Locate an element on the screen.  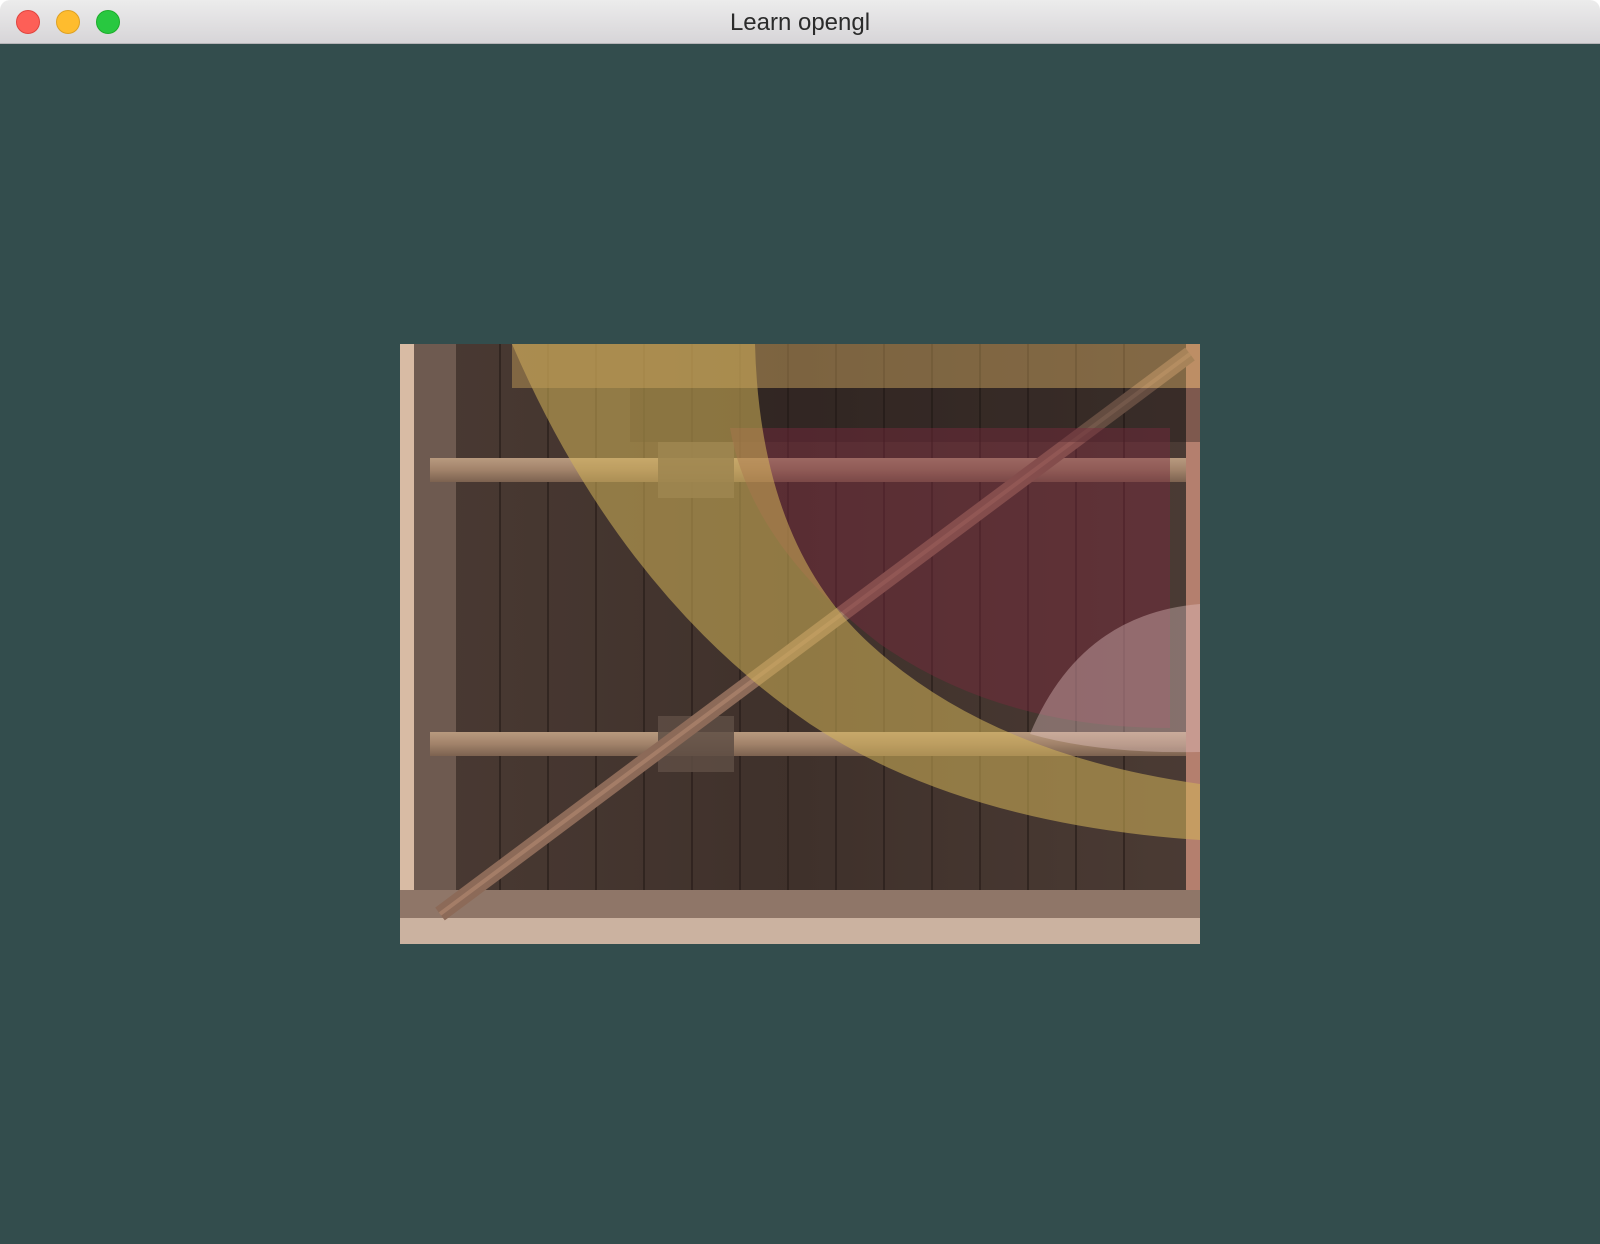
left-frame-post is located at coordinates (435, 624).